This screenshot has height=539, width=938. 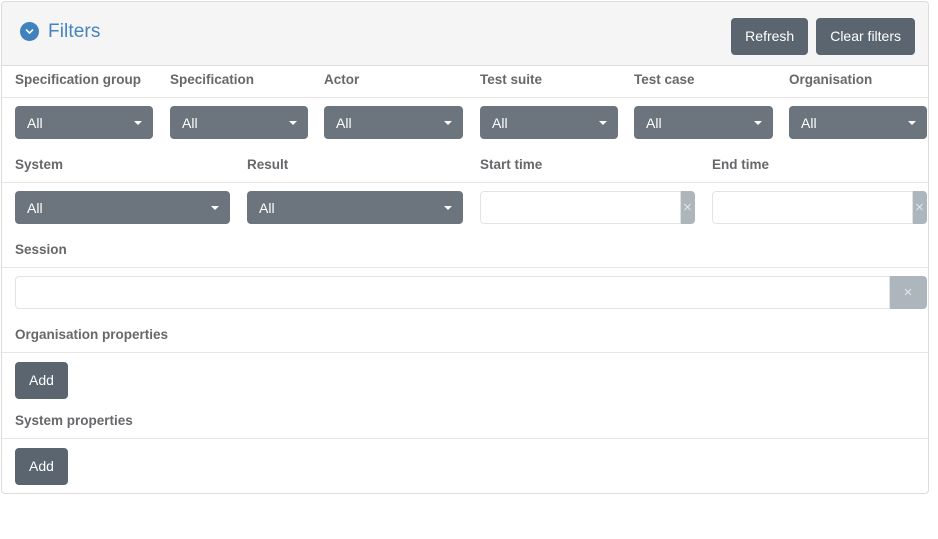 I want to click on page-title: Filters, so click(x=74, y=31).